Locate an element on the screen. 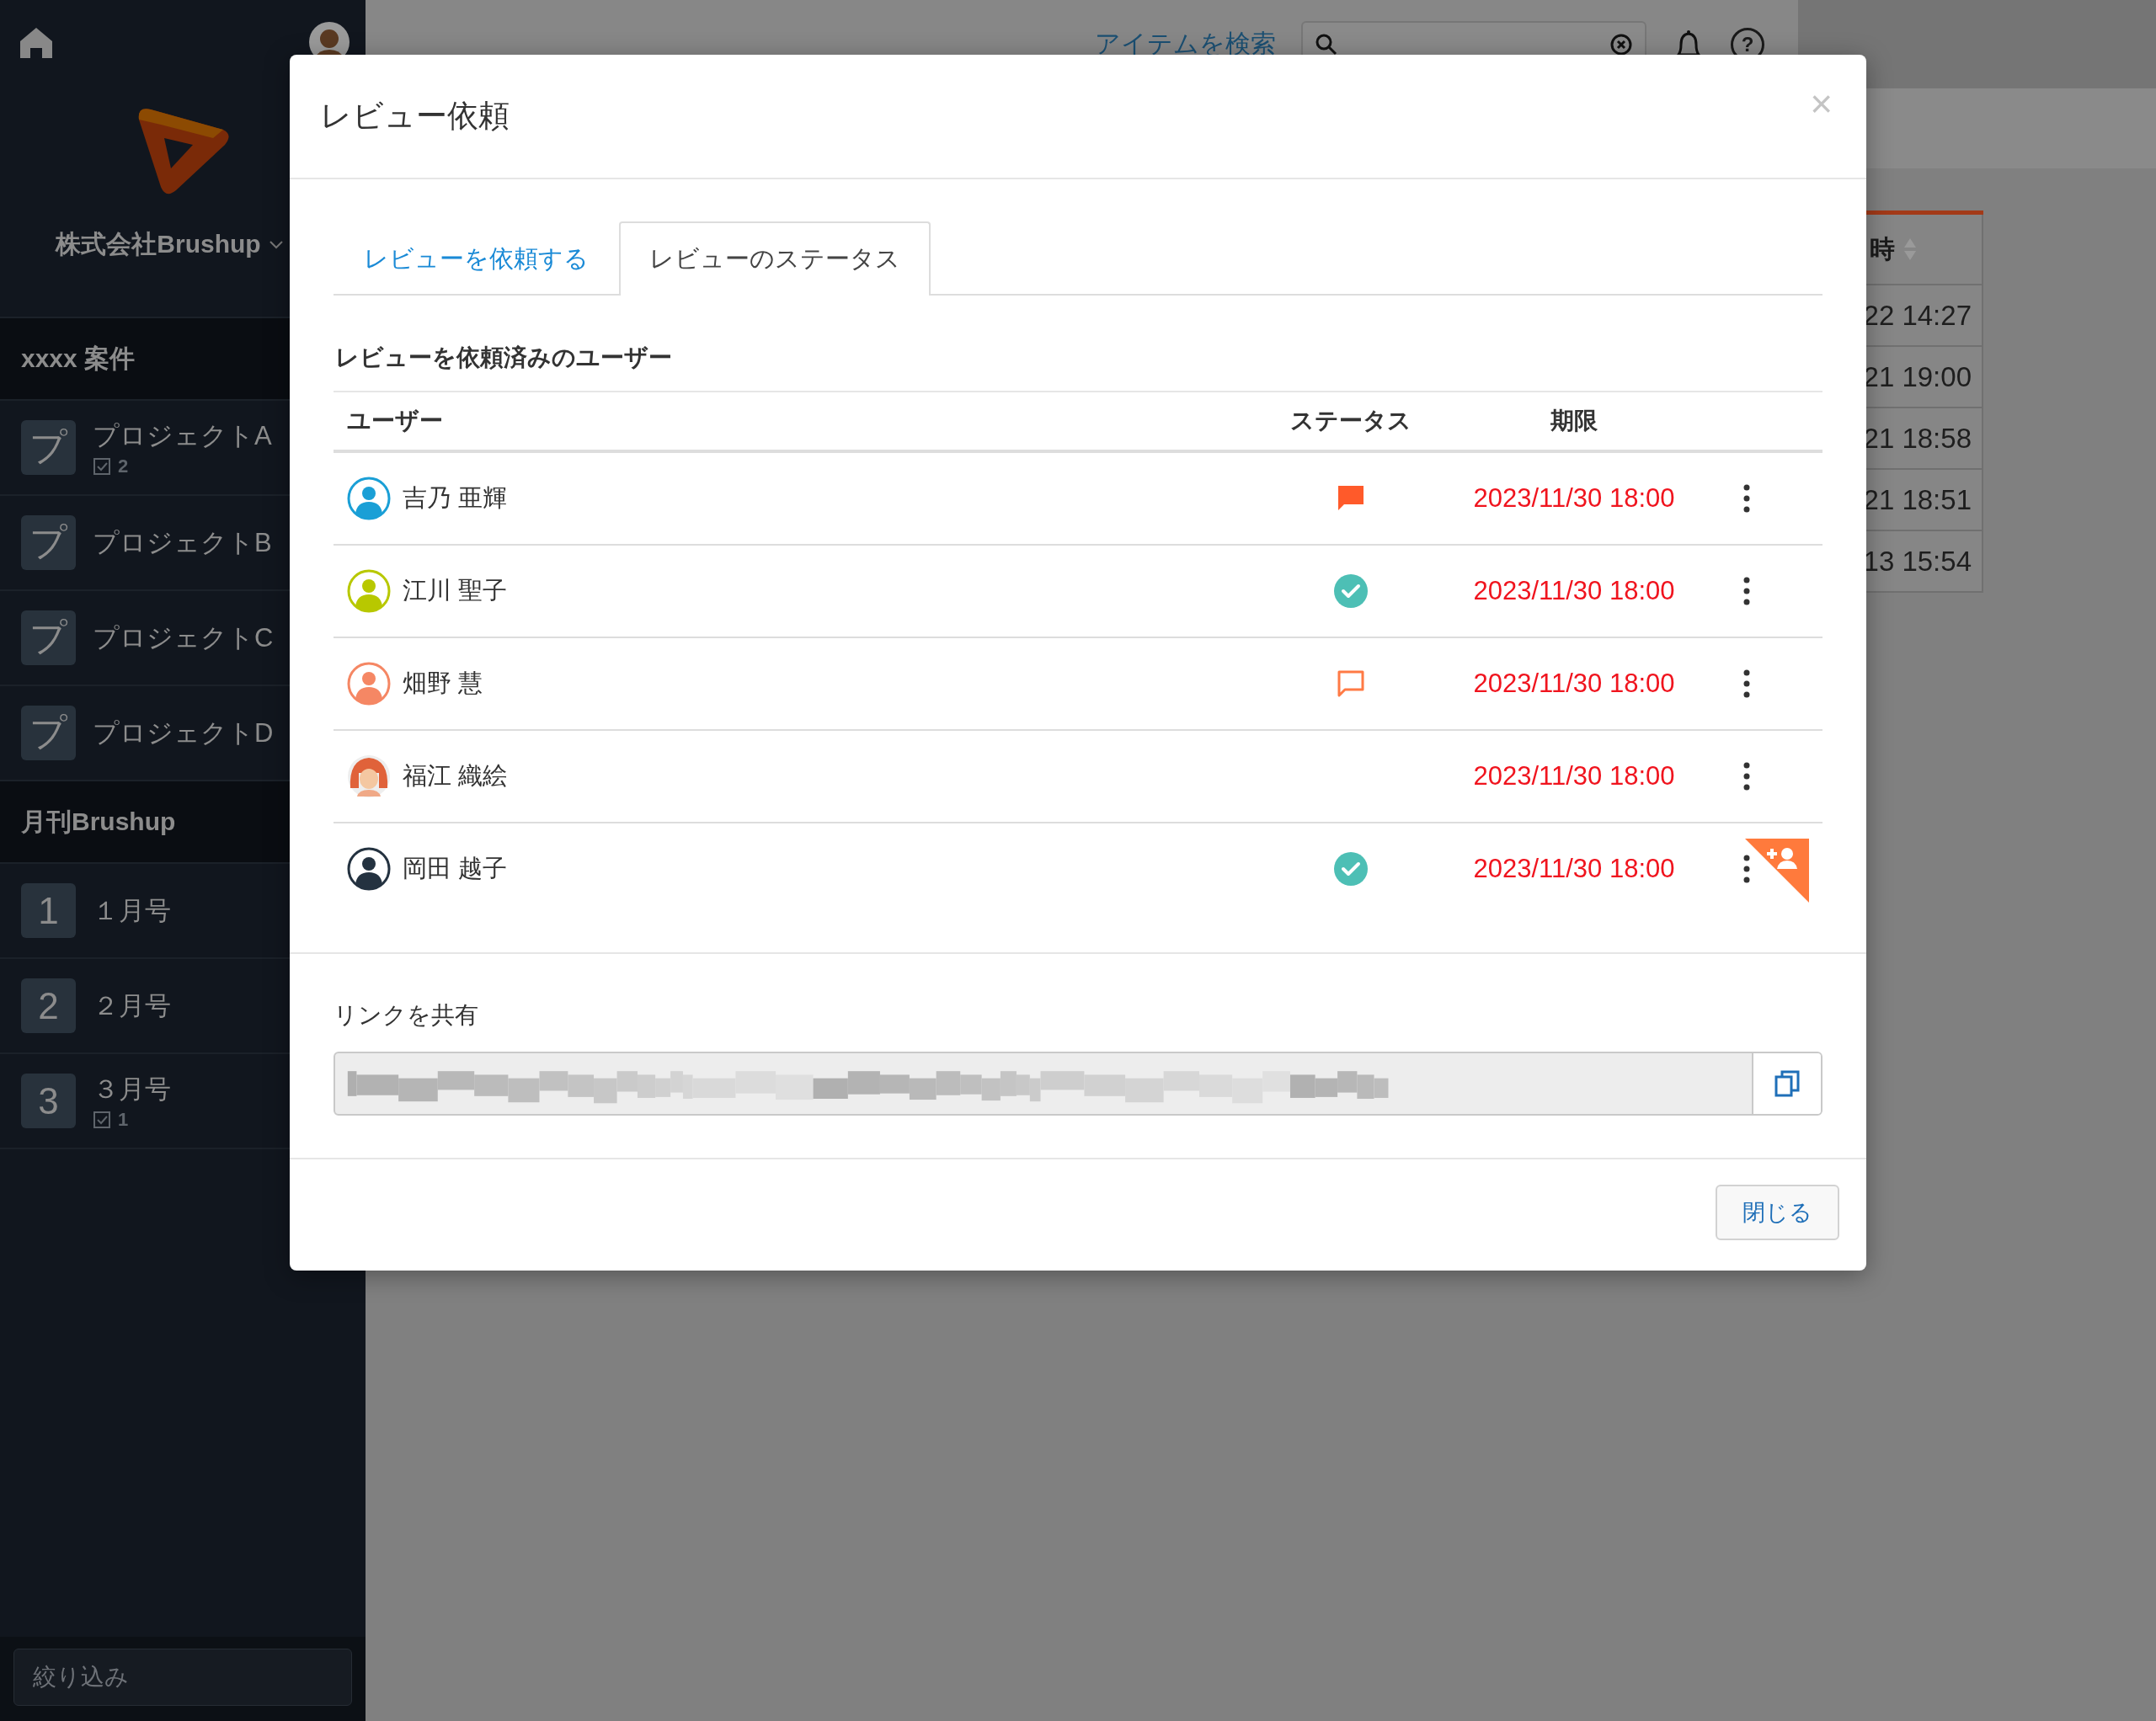 The image size is (2156, 1721). company-name: 株式会社Brushup is located at coordinates (158, 245).